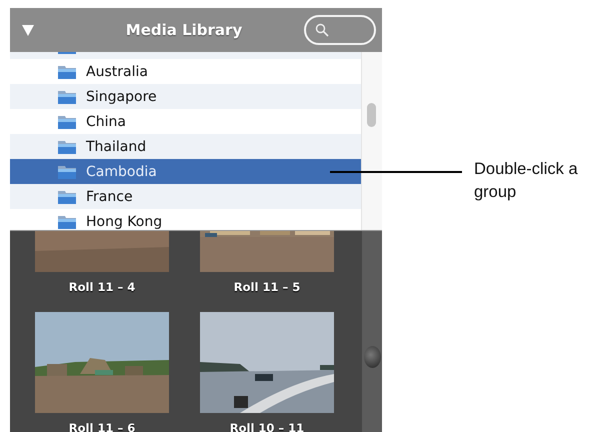 Image resolution: width=603 pixels, height=432 pixels. What do you see at coordinates (372, 357) in the screenshot?
I see `scroll-knob` at bounding box center [372, 357].